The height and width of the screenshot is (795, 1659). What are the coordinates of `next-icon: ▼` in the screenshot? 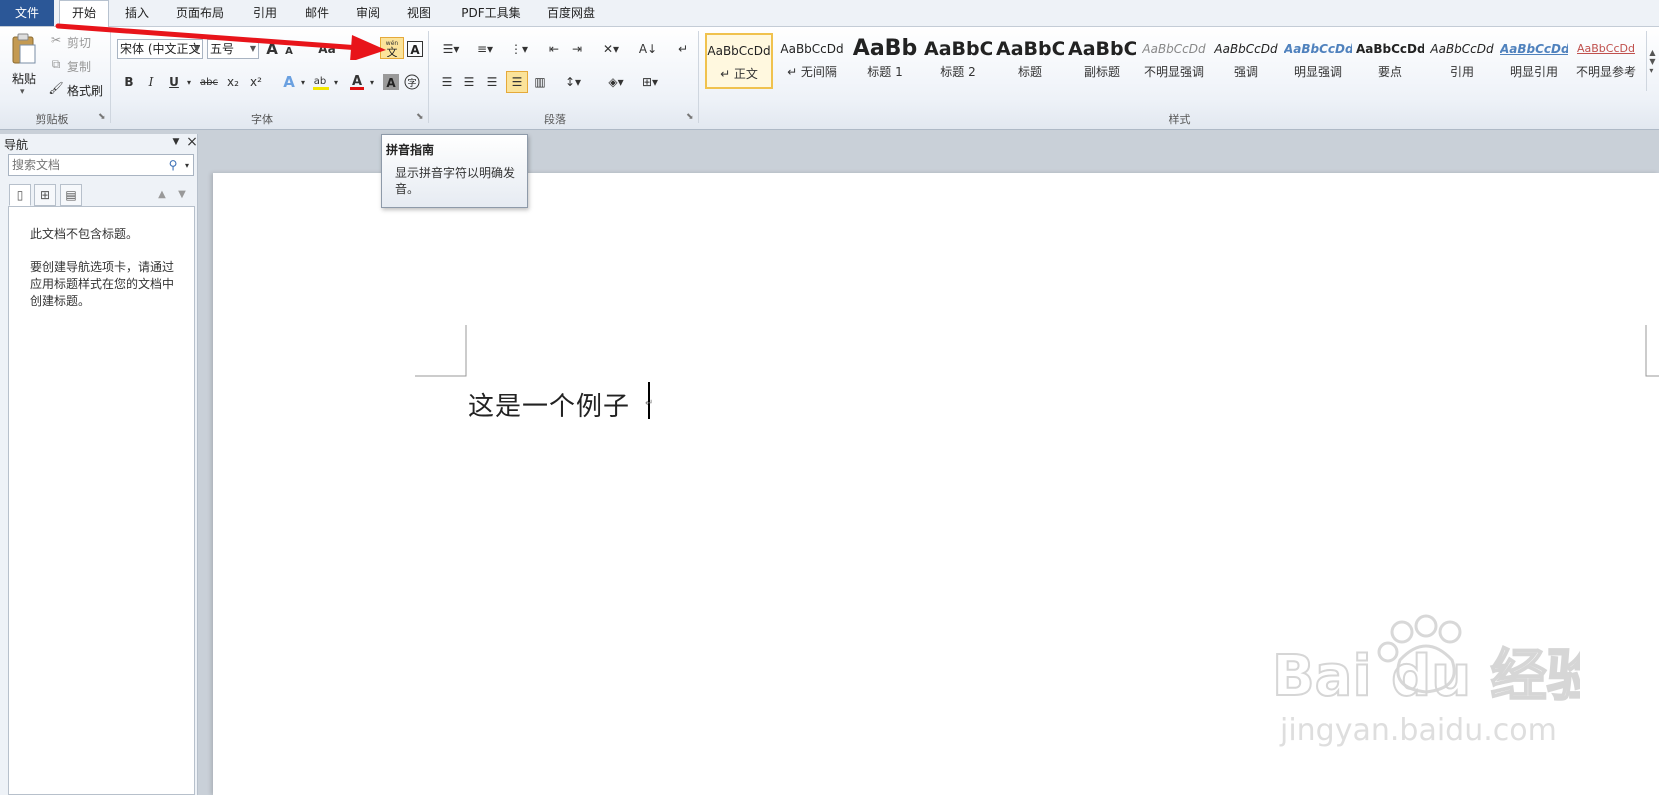 It's located at (182, 194).